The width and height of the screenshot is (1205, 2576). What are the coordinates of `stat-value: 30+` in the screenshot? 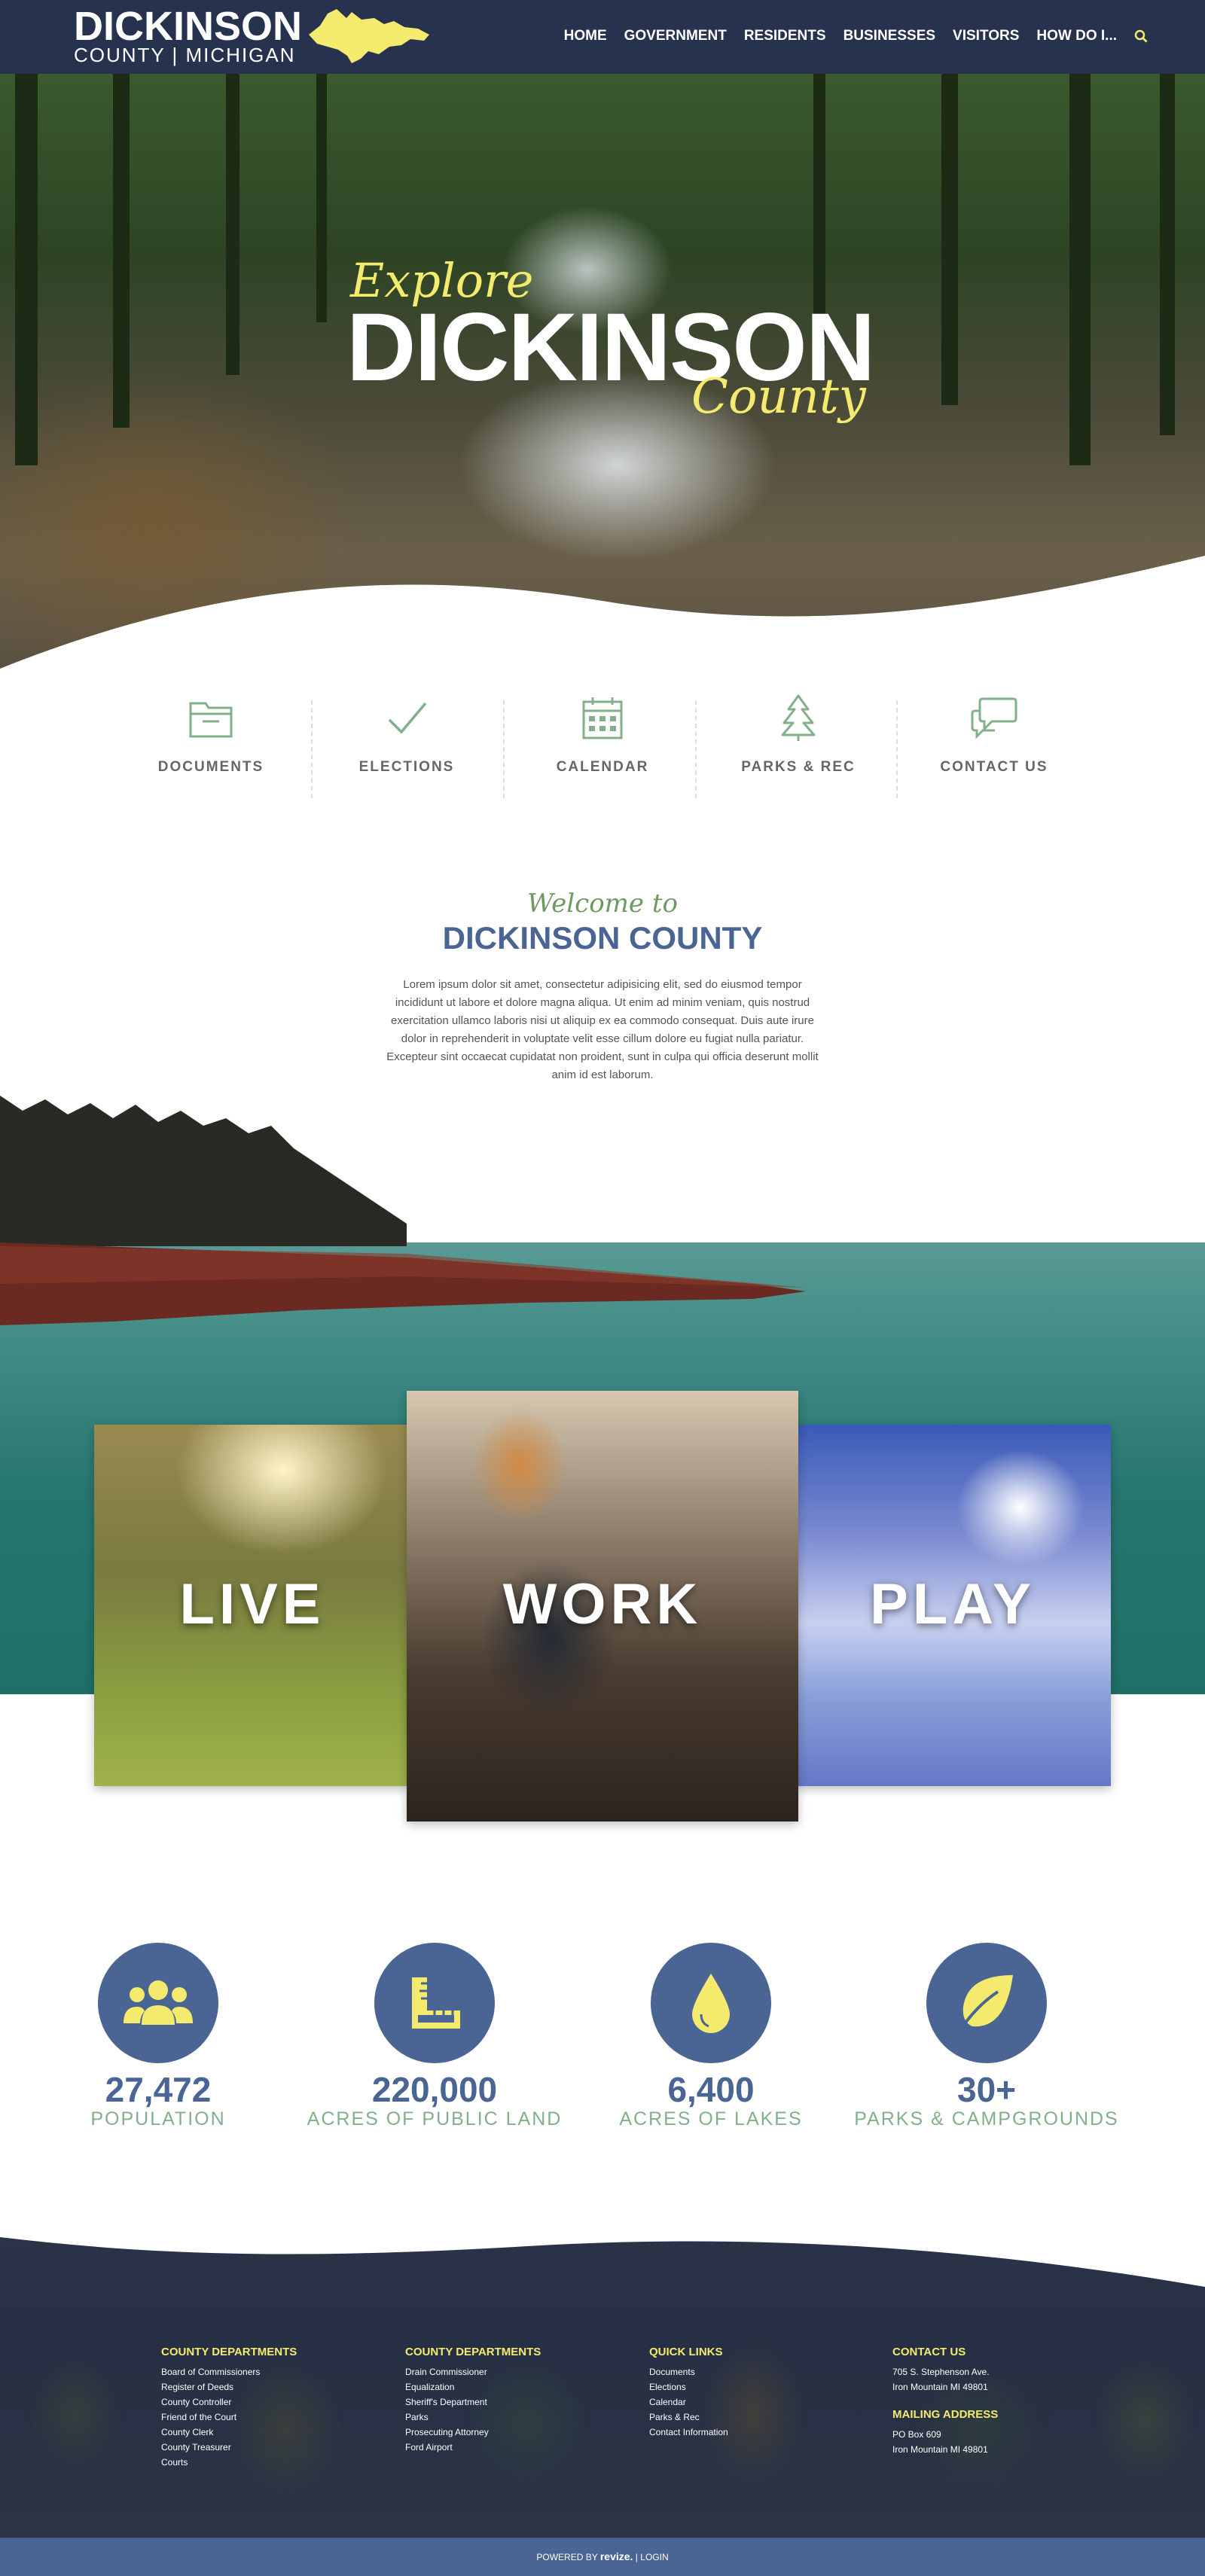 It's located at (987, 2089).